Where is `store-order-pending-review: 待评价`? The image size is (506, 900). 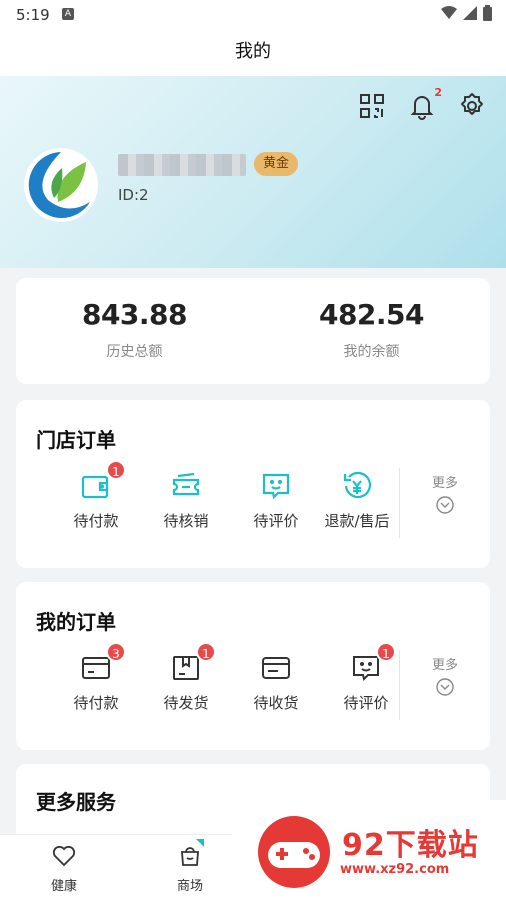 store-order-pending-review: 待评价 is located at coordinates (276, 500).